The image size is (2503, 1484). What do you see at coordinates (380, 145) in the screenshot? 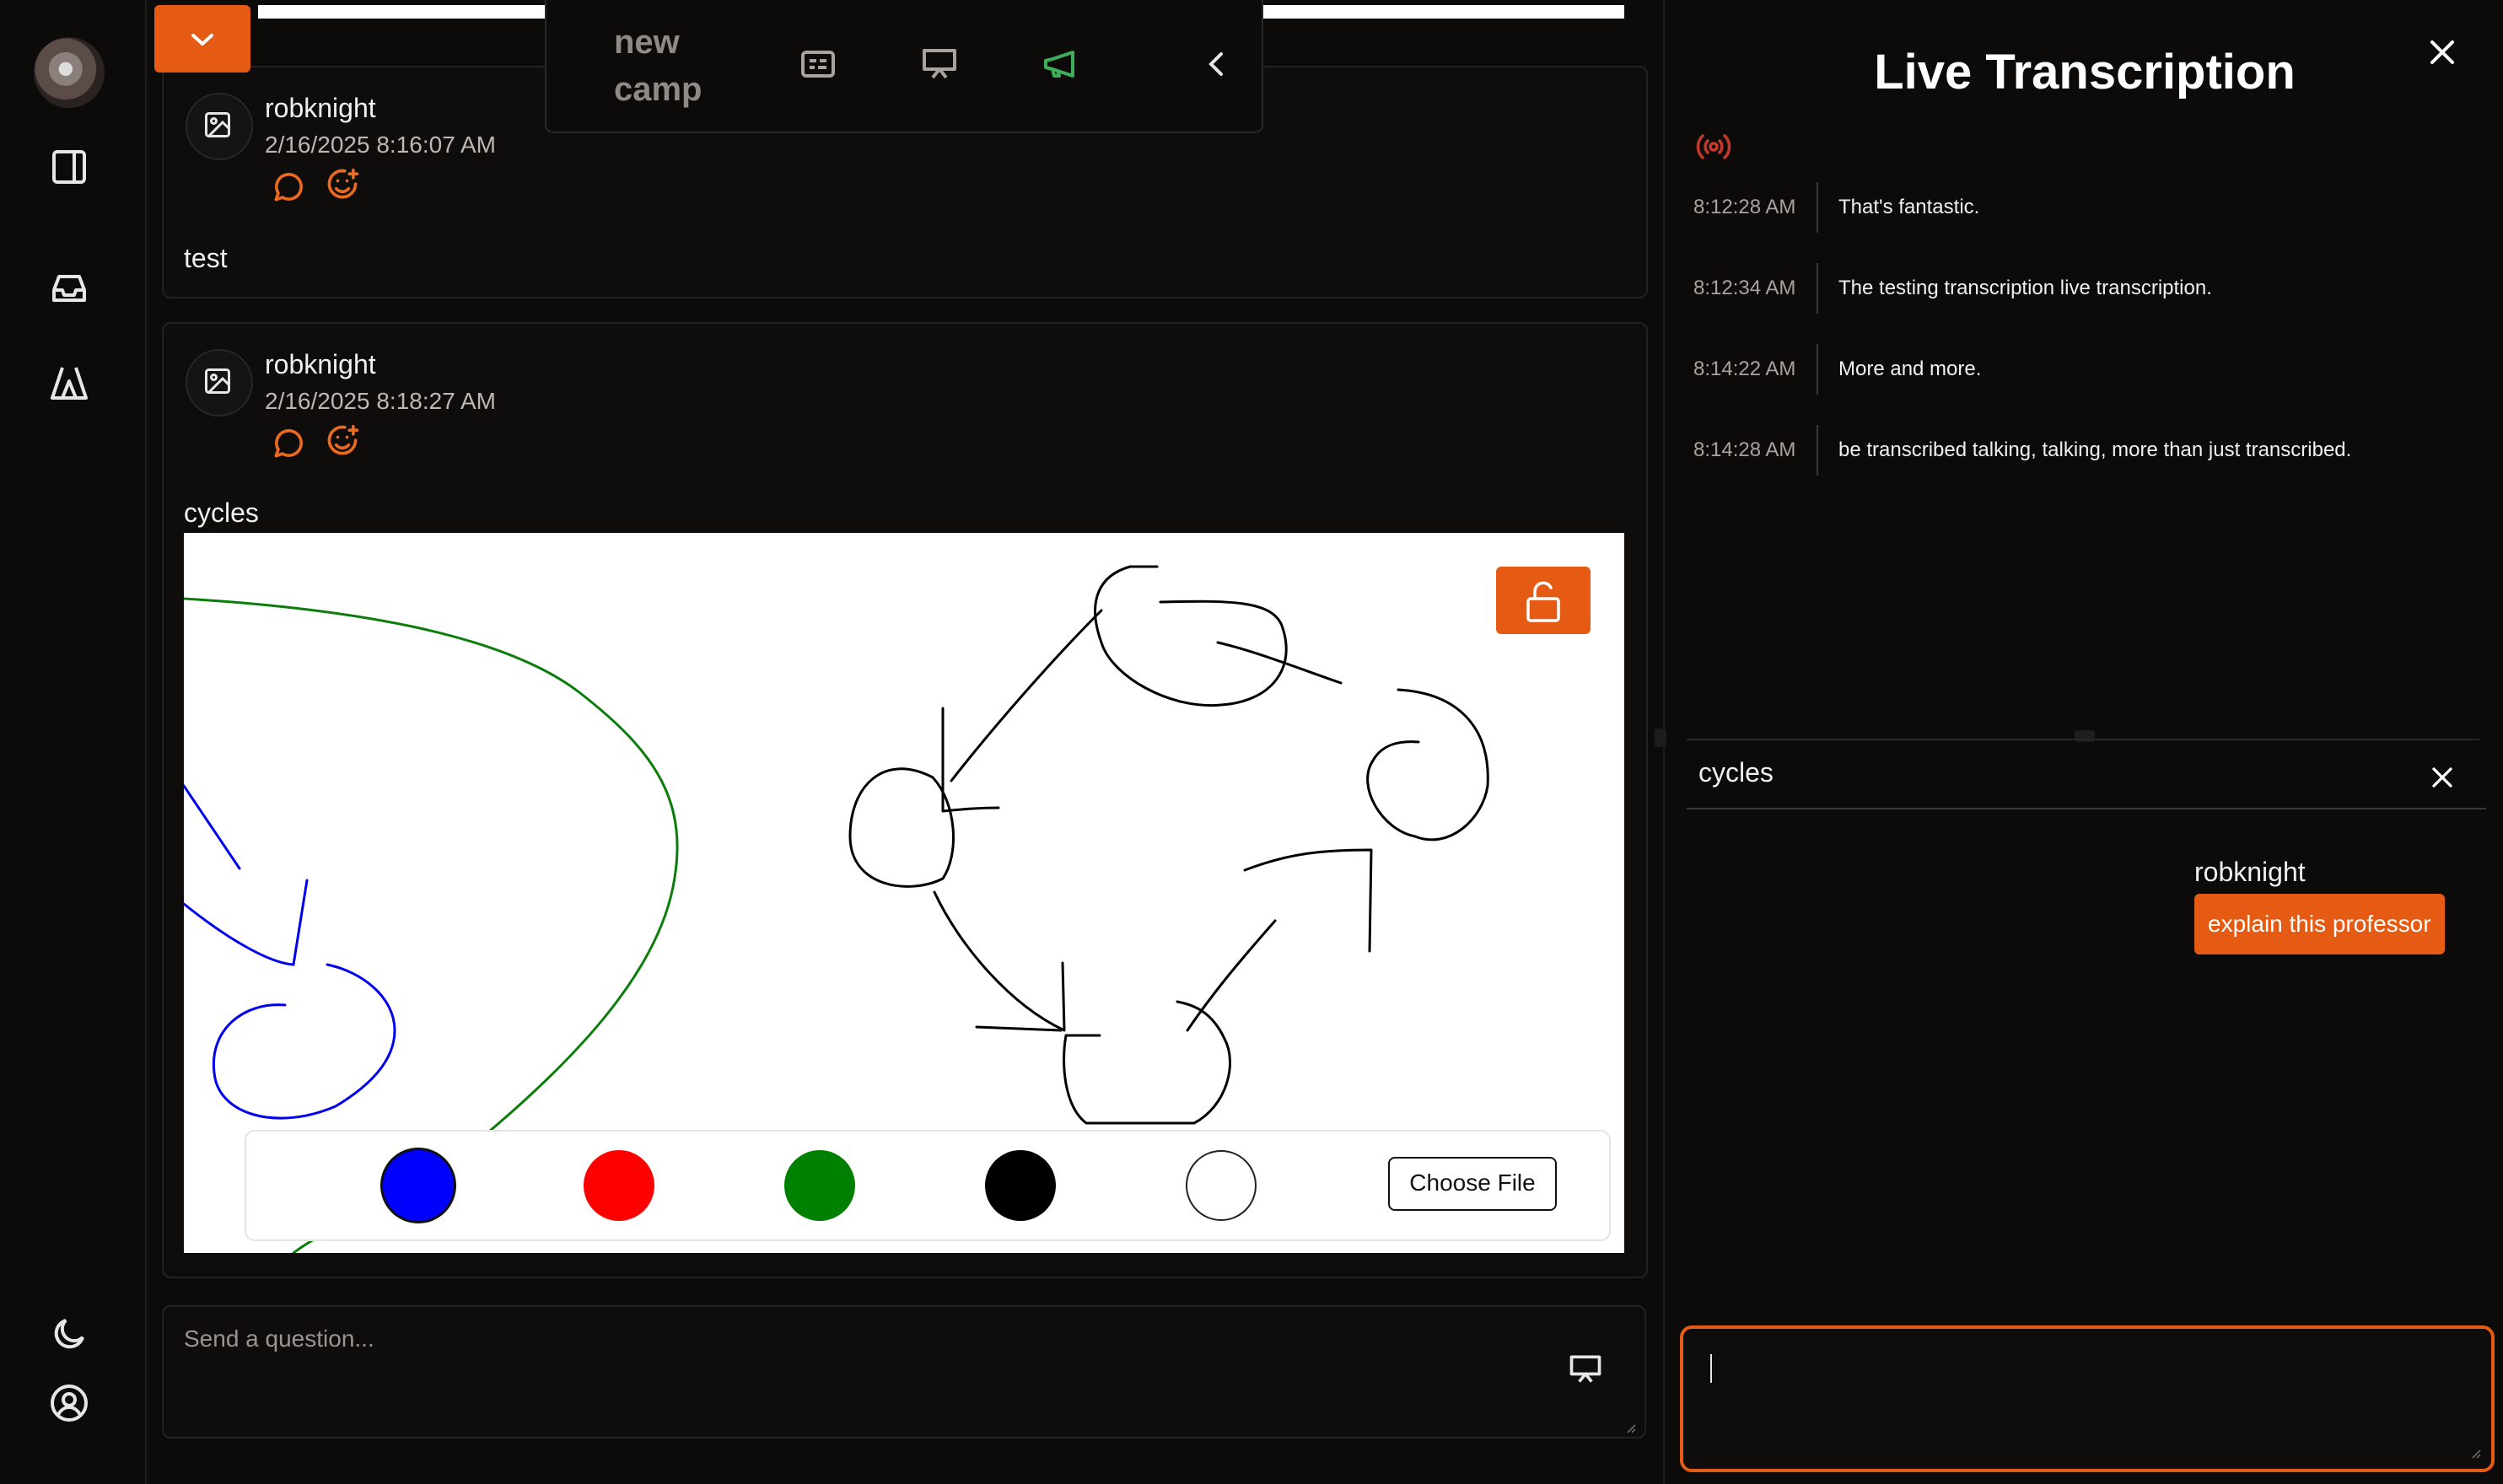
I see `post-timestamp: 2/16/2025 8:16:07 AM` at bounding box center [380, 145].